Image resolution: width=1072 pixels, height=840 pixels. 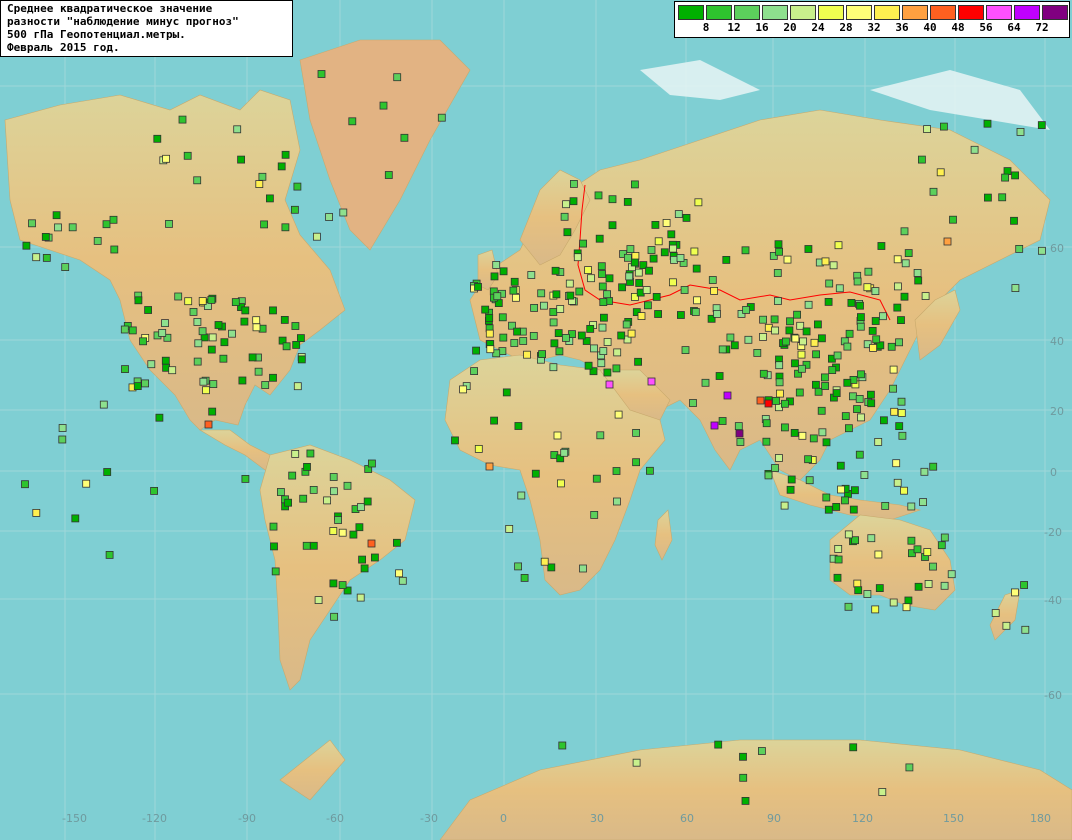 I want to click on lon-tick-label: -30, so click(x=429, y=818).